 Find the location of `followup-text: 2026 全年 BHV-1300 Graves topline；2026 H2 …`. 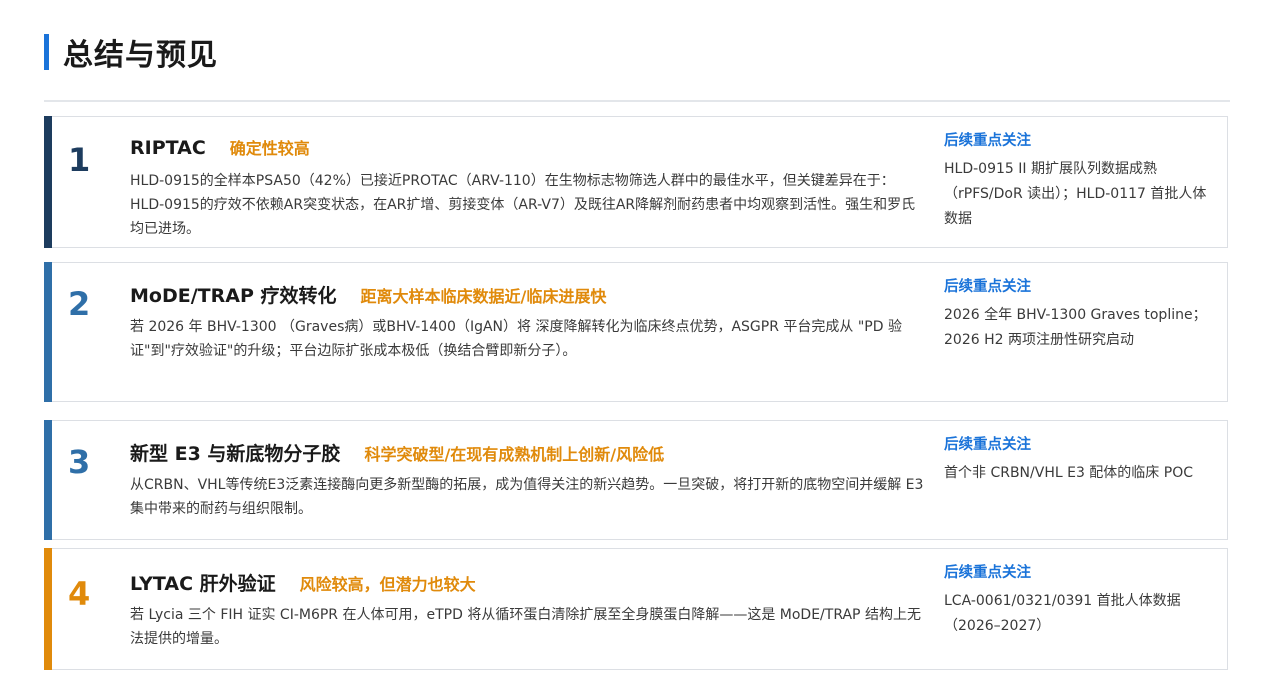

followup-text: 2026 全年 BHV-1300 Graves topline；2026 H2 … is located at coordinates (1075, 327).